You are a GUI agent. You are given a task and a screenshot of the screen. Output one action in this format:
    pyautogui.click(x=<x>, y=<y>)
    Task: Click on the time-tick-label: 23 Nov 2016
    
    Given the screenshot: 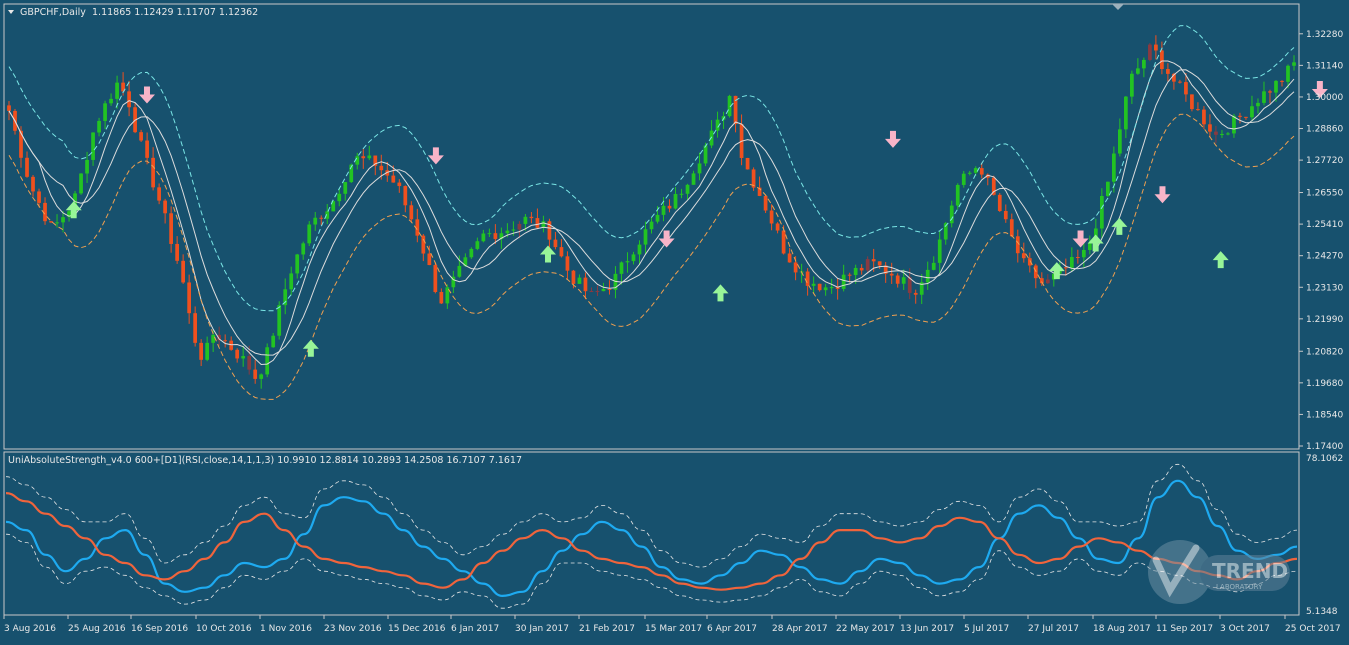 What is the action you would take?
    pyautogui.click(x=353, y=629)
    